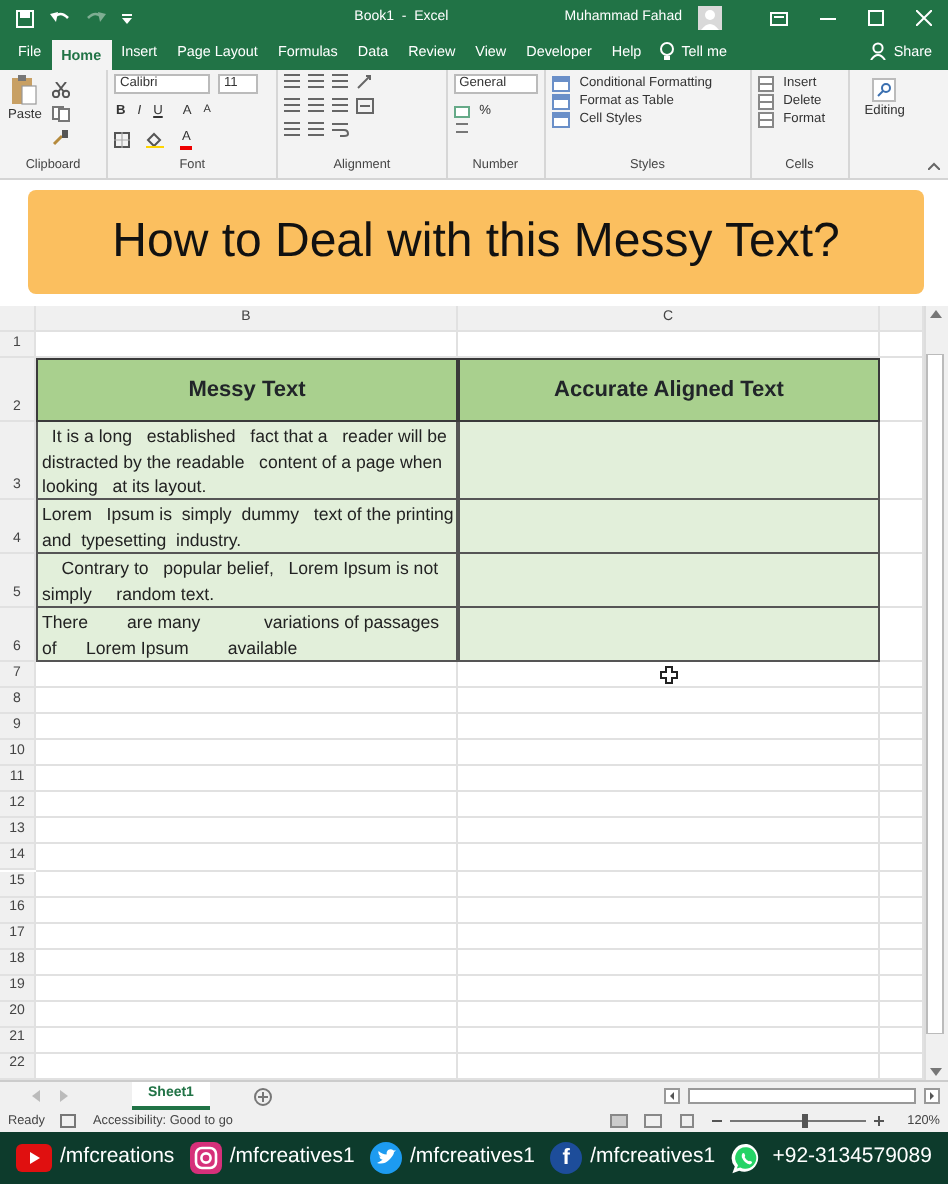 The height and width of the screenshot is (1184, 948). What do you see at coordinates (247, 461) in the screenshot?
I see `table-cell: It is a long established fact that a reader will be distracted by the readable content of a page when looking at its layout.` at bounding box center [247, 461].